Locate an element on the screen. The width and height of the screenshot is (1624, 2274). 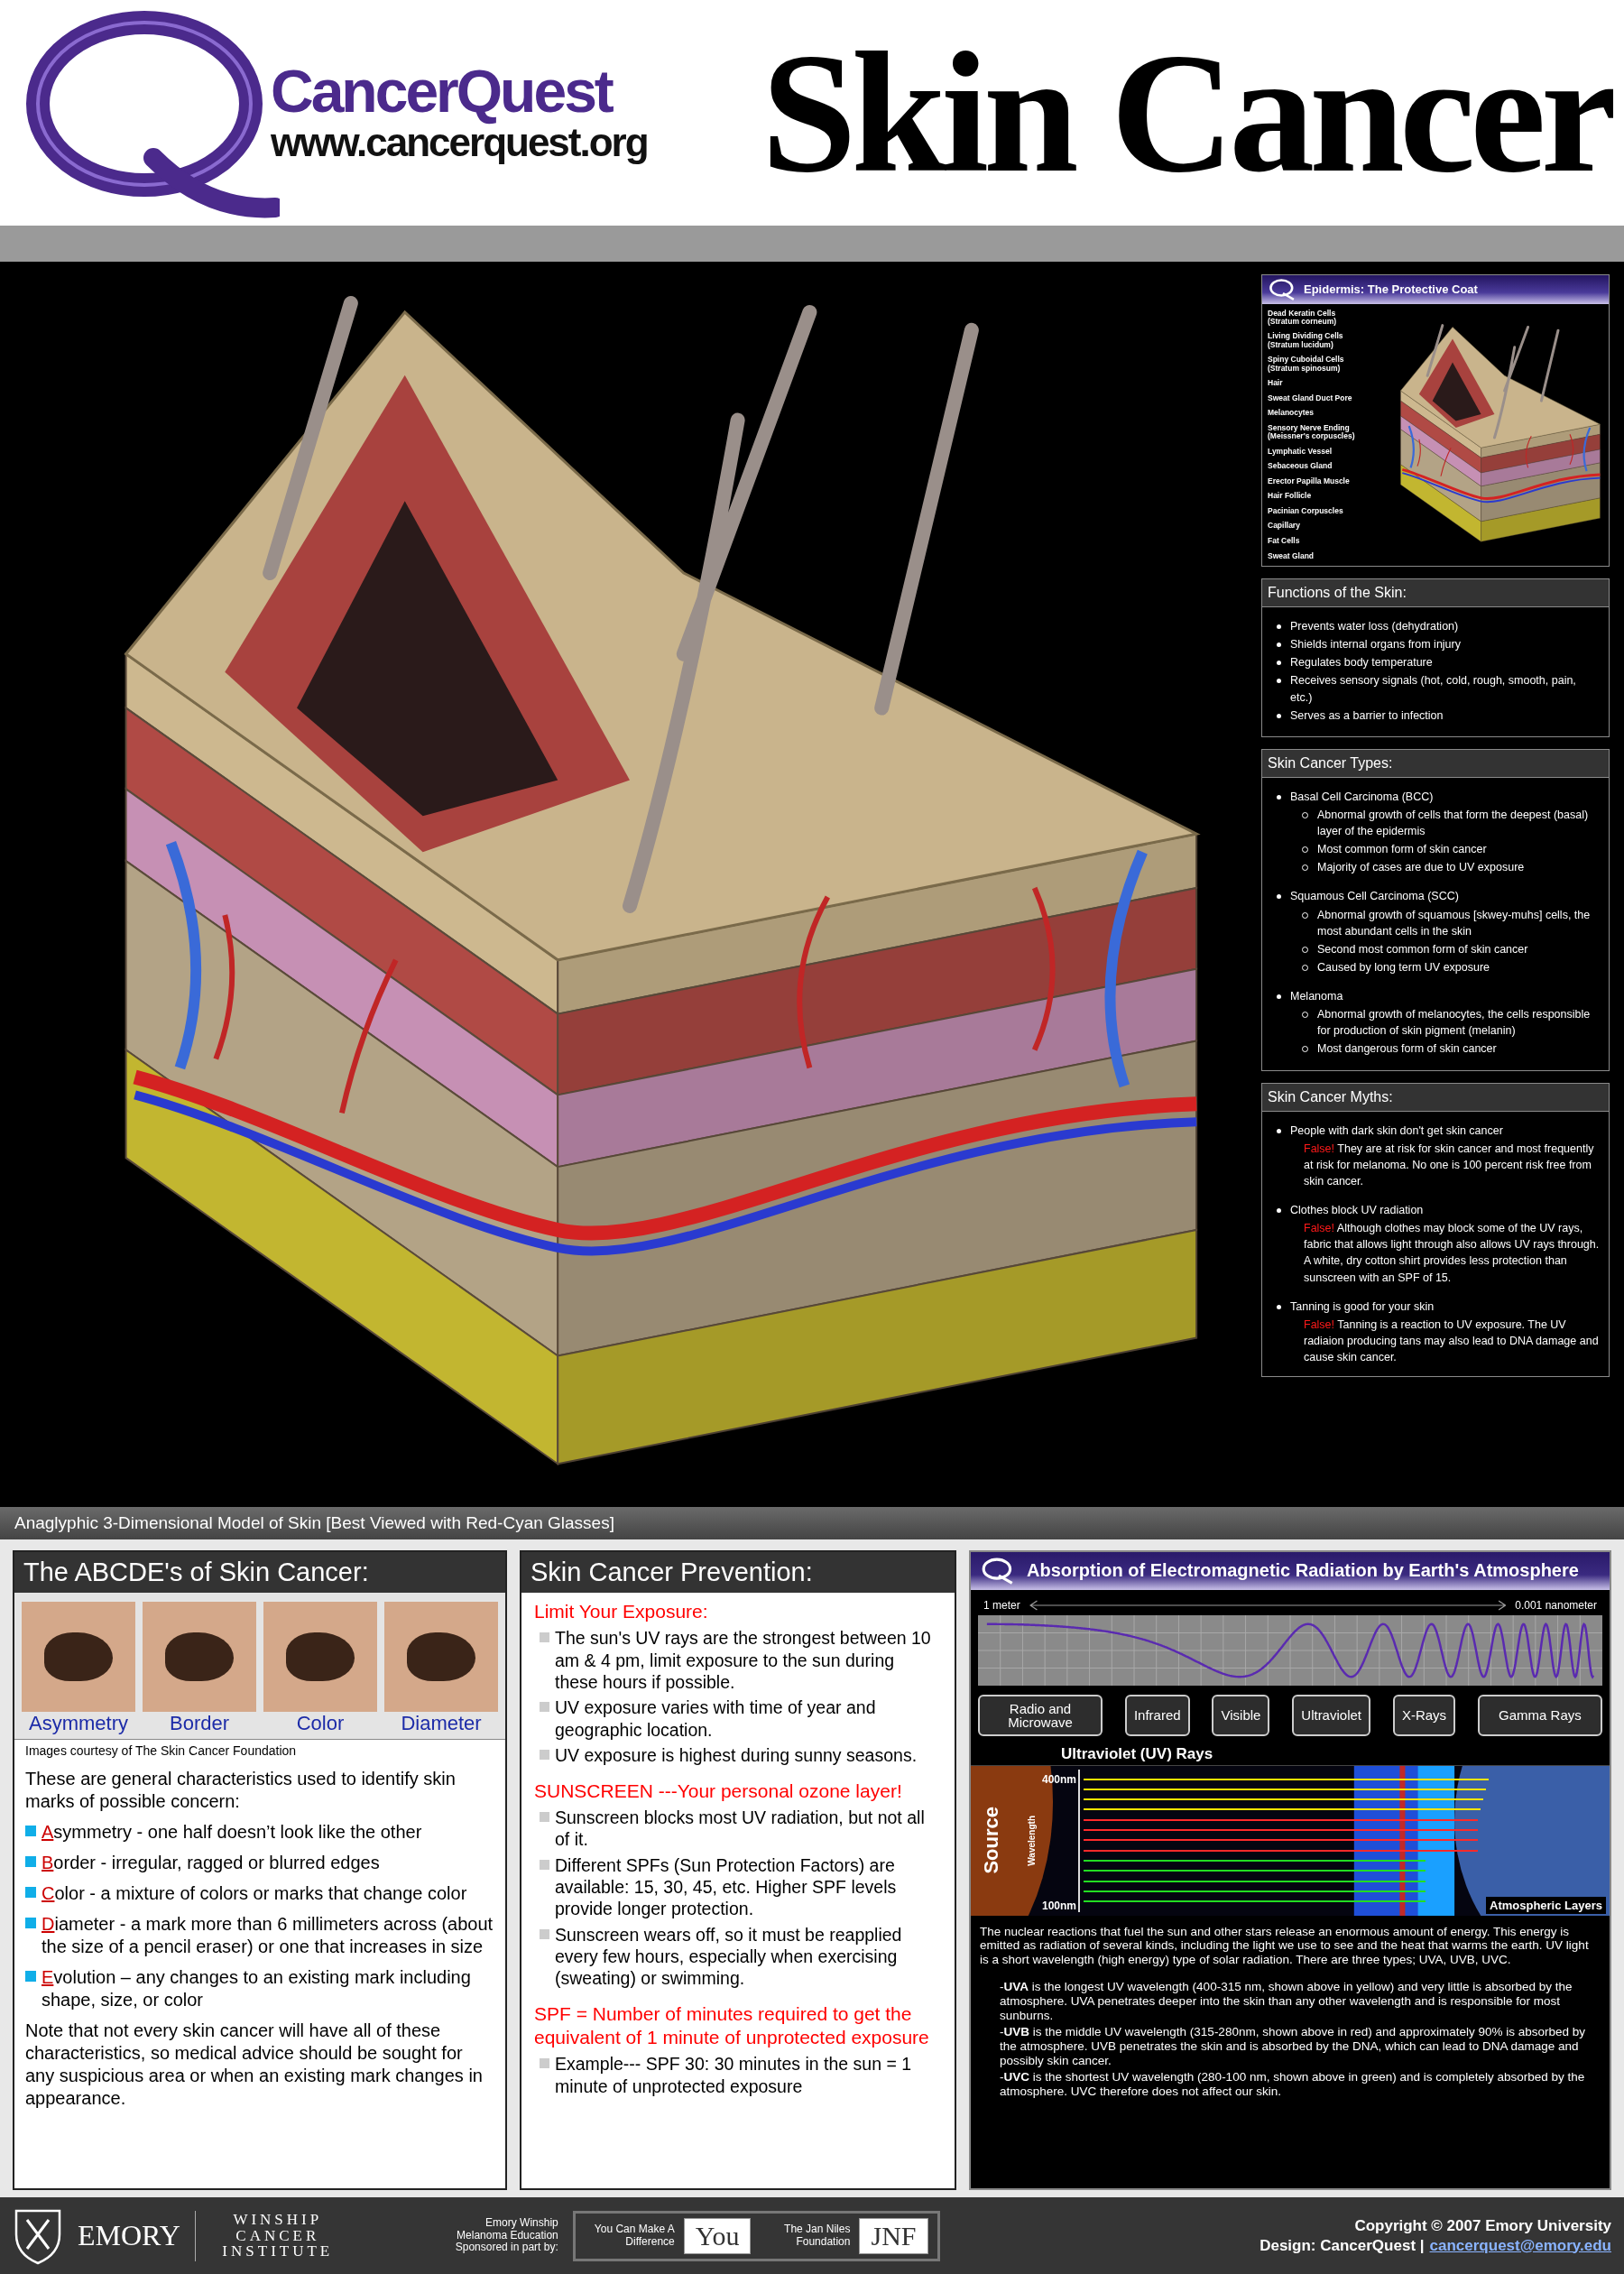
sponsor-note: Emory Winship Melanoma Education Sponsored in part by: is located at coordinates (506, 2236).